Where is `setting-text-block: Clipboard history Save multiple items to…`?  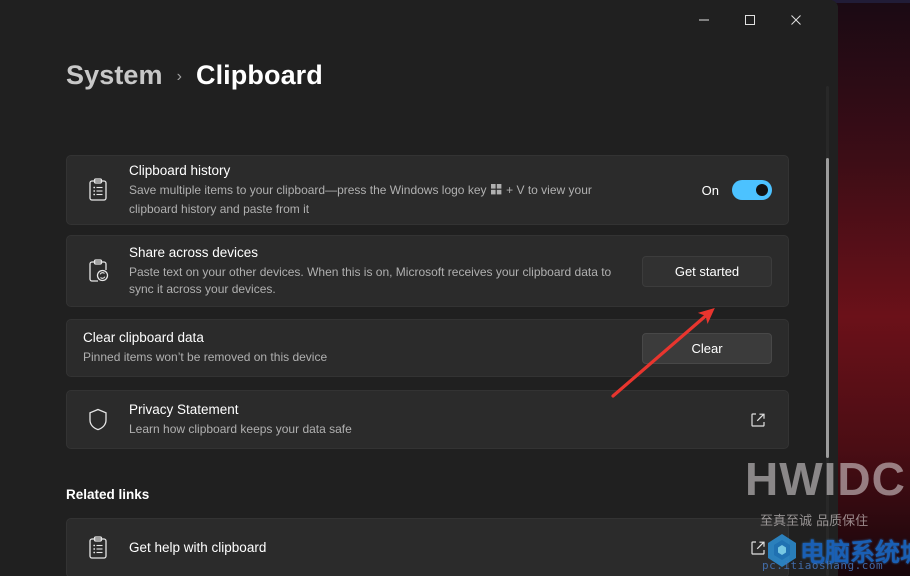
setting-text-block: Clipboard history Save multiple items to… is located at coordinates (415, 190).